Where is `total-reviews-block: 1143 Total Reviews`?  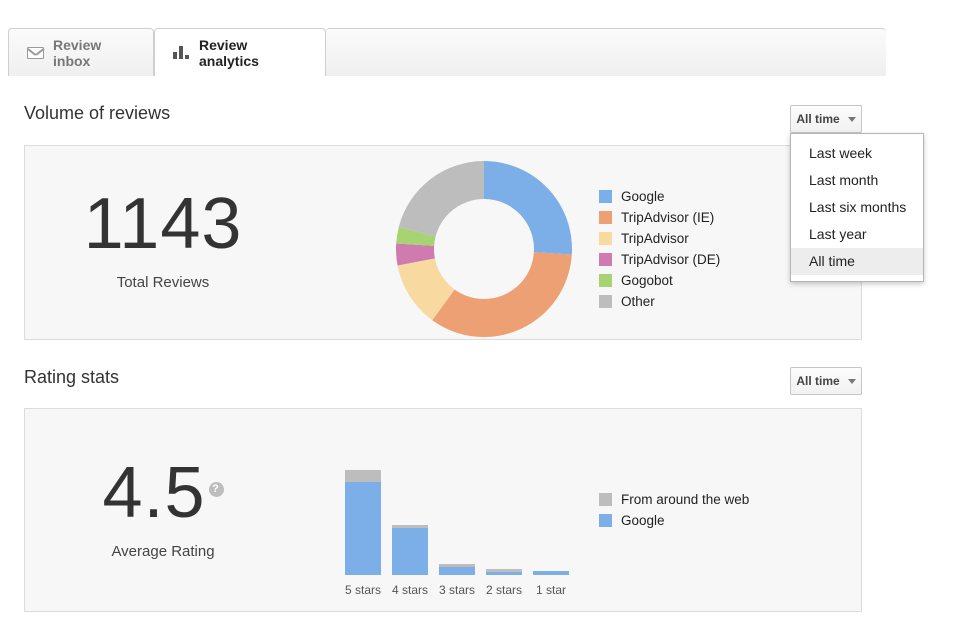
total-reviews-block: 1143 Total Reviews is located at coordinates (163, 239).